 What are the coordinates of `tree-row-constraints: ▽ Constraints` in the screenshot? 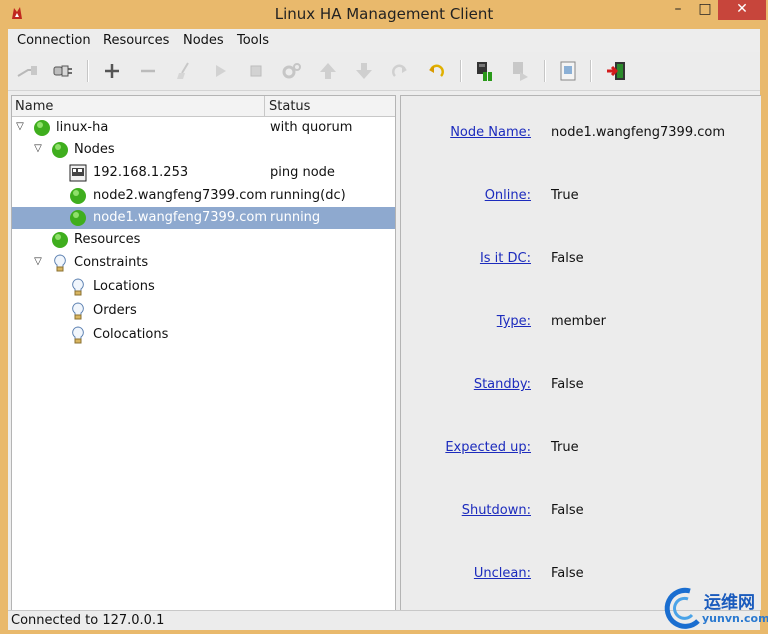 It's located at (203, 263).